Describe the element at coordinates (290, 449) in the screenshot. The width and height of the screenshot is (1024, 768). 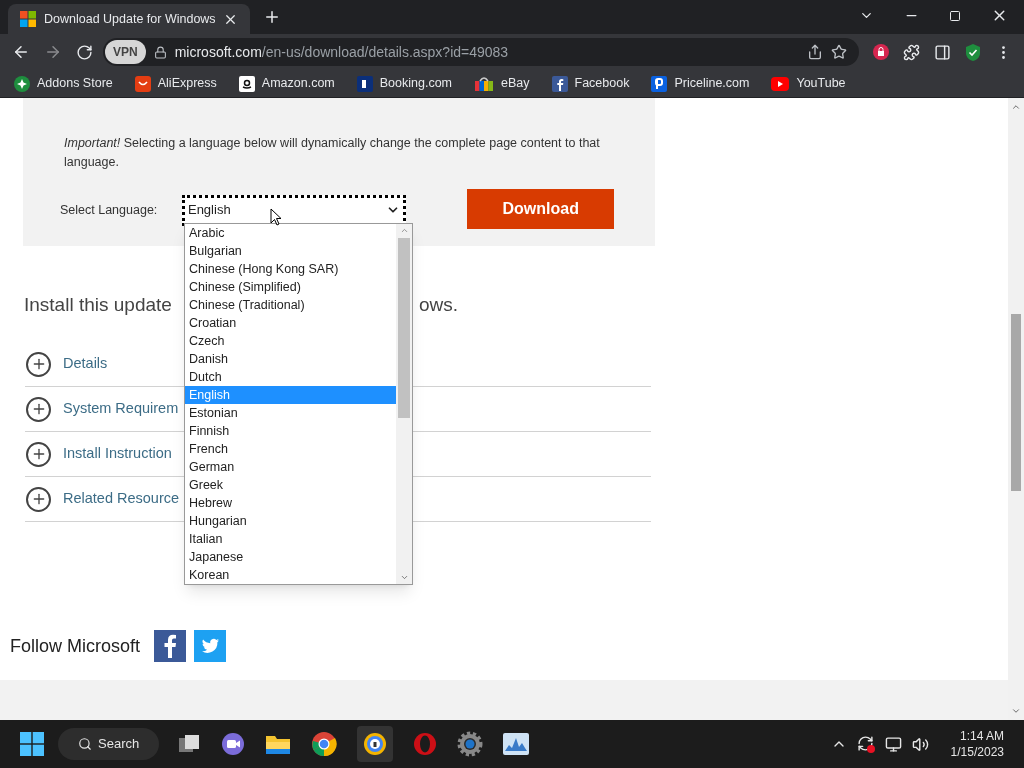
I see `language-option: French` at that location.